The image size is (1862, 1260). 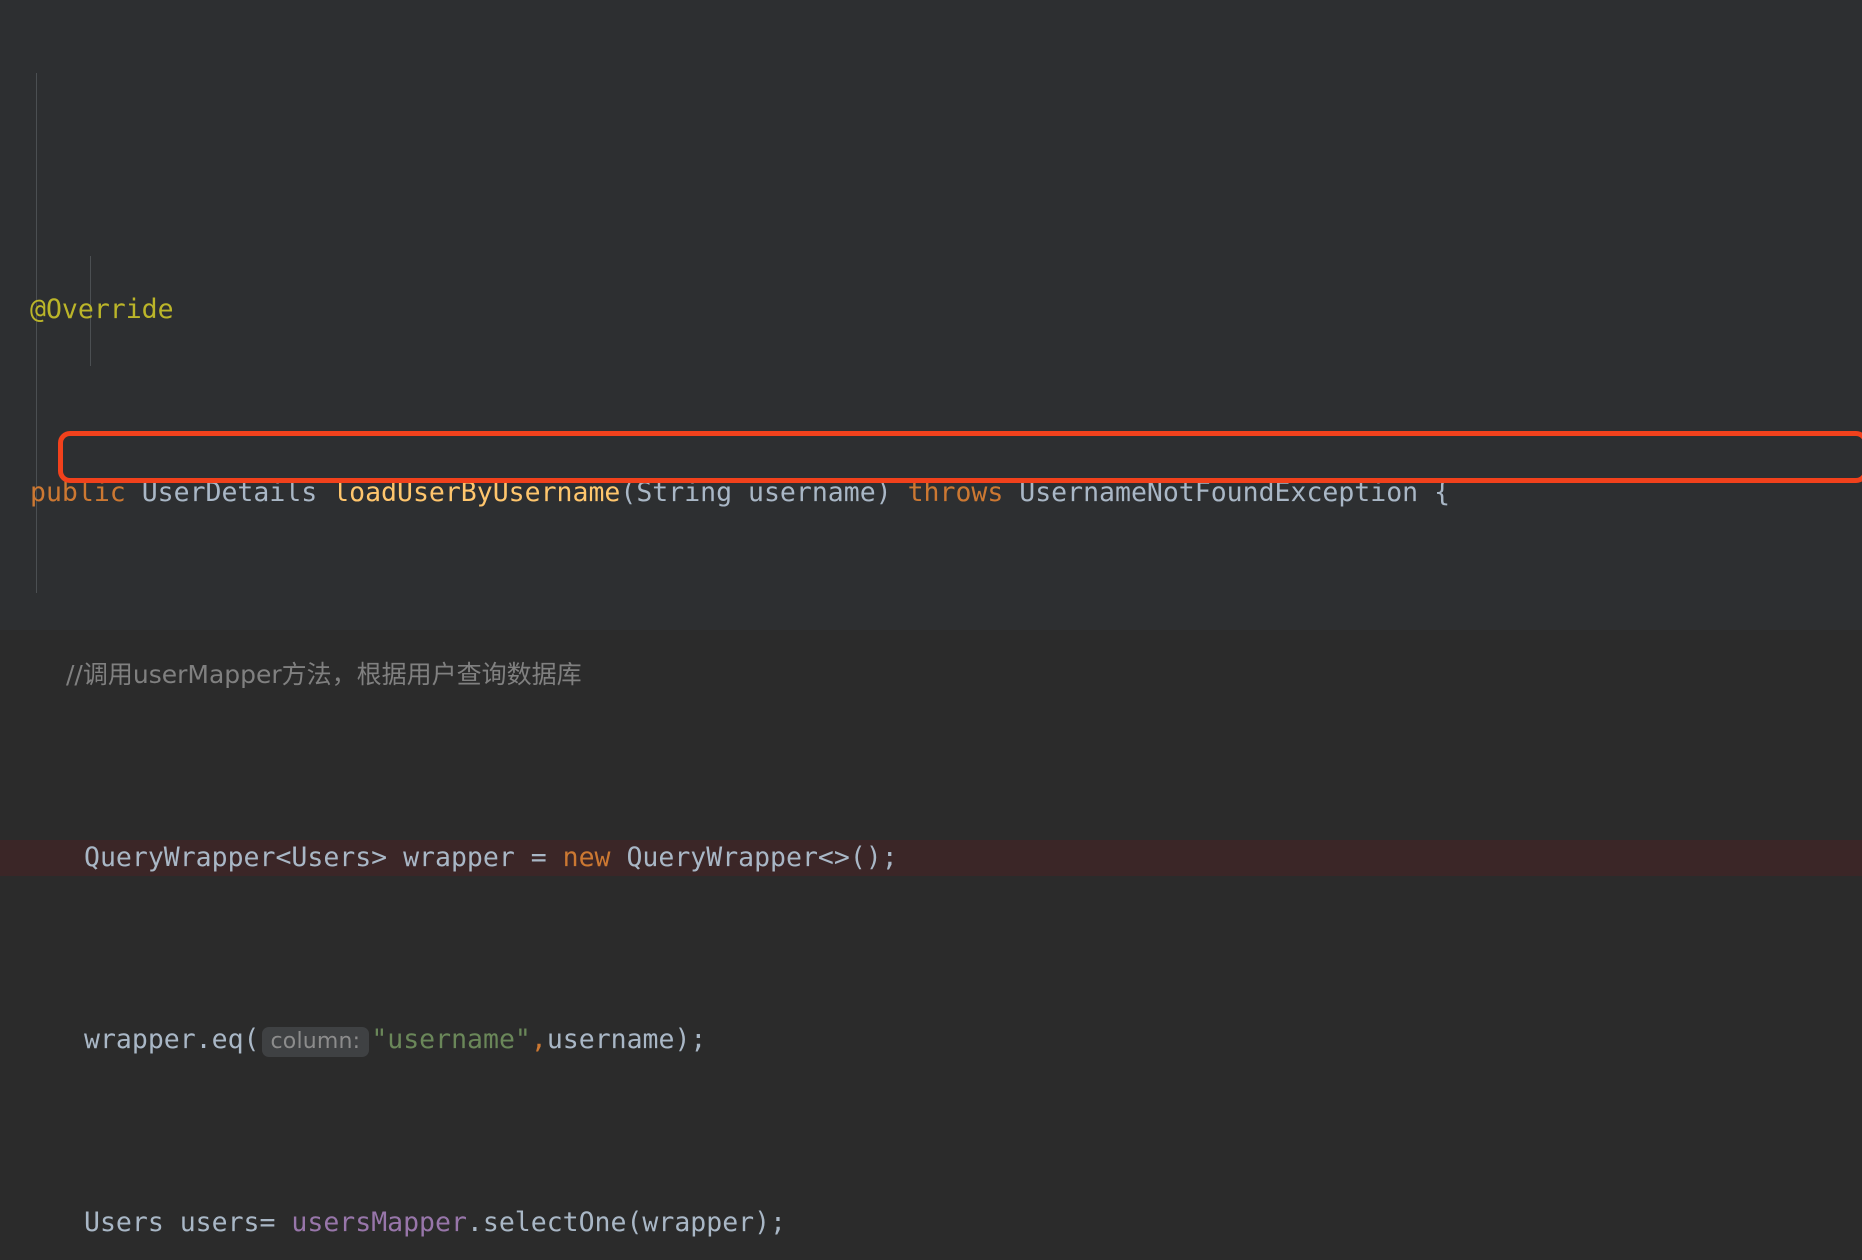 What do you see at coordinates (628, 492) in the screenshot?
I see `paren-open-2: (` at bounding box center [628, 492].